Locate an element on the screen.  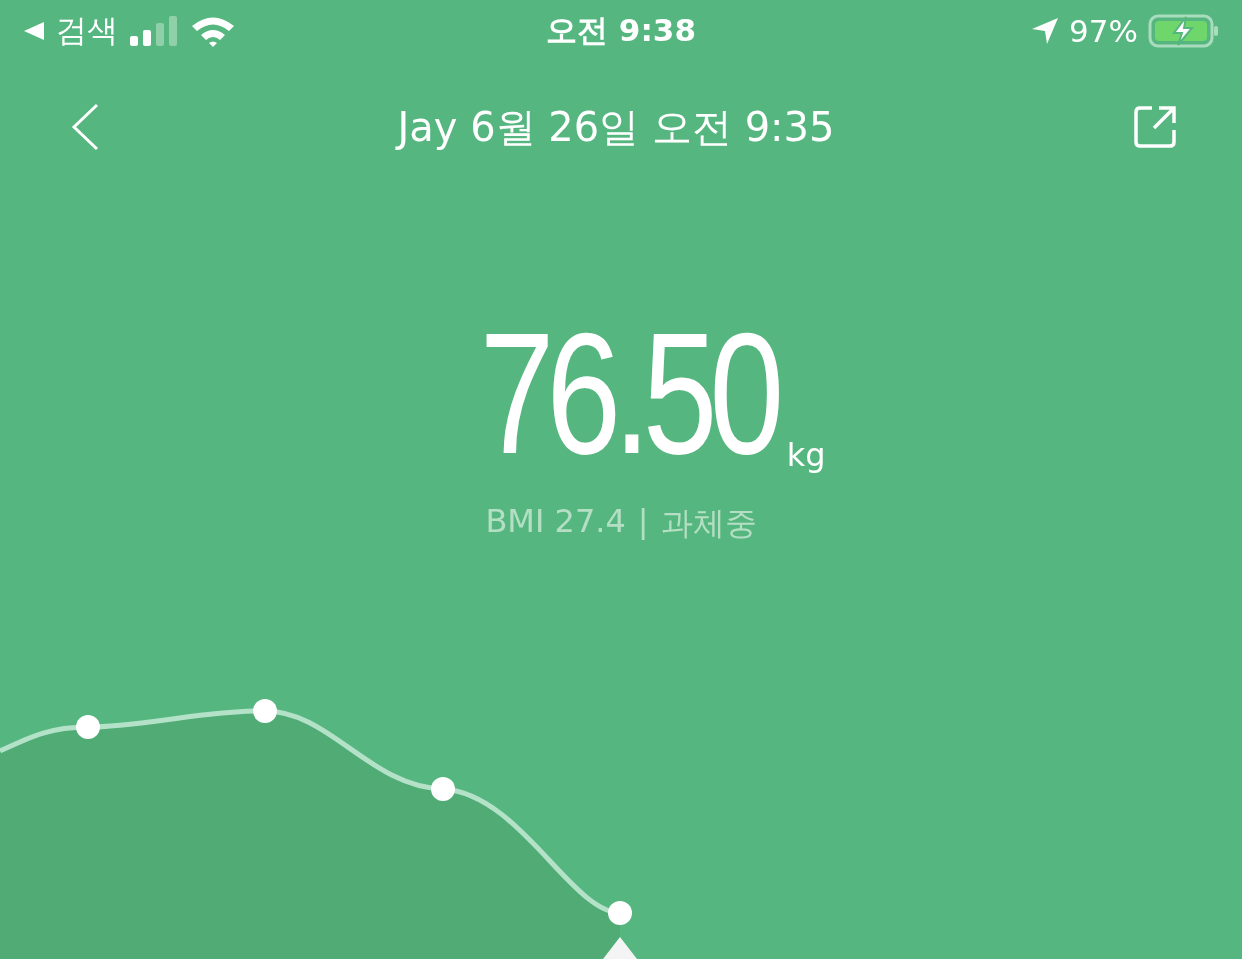
back-button is located at coordinates (85, 127).